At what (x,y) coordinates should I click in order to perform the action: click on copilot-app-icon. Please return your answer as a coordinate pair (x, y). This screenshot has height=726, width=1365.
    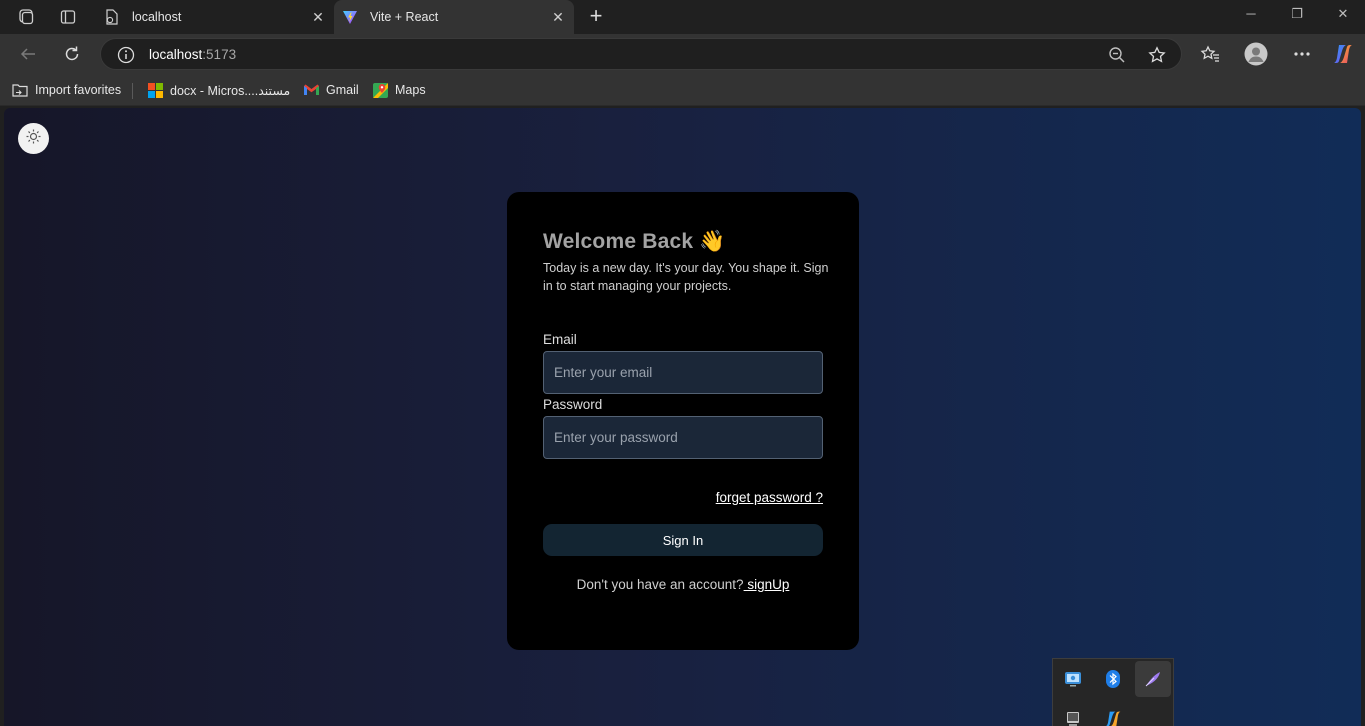
    Looking at the image, I should click on (1113, 713).